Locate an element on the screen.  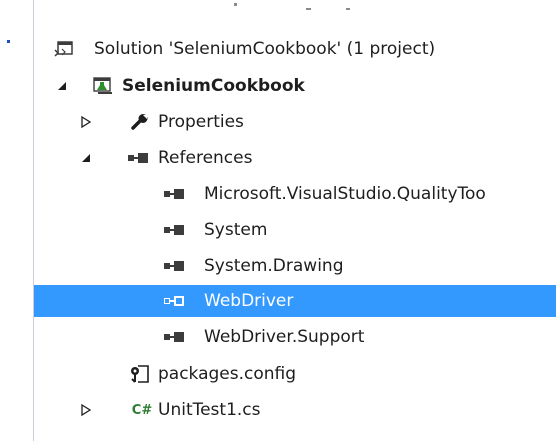
tree-item-packages-config: packages.config is located at coordinates (295, 374).